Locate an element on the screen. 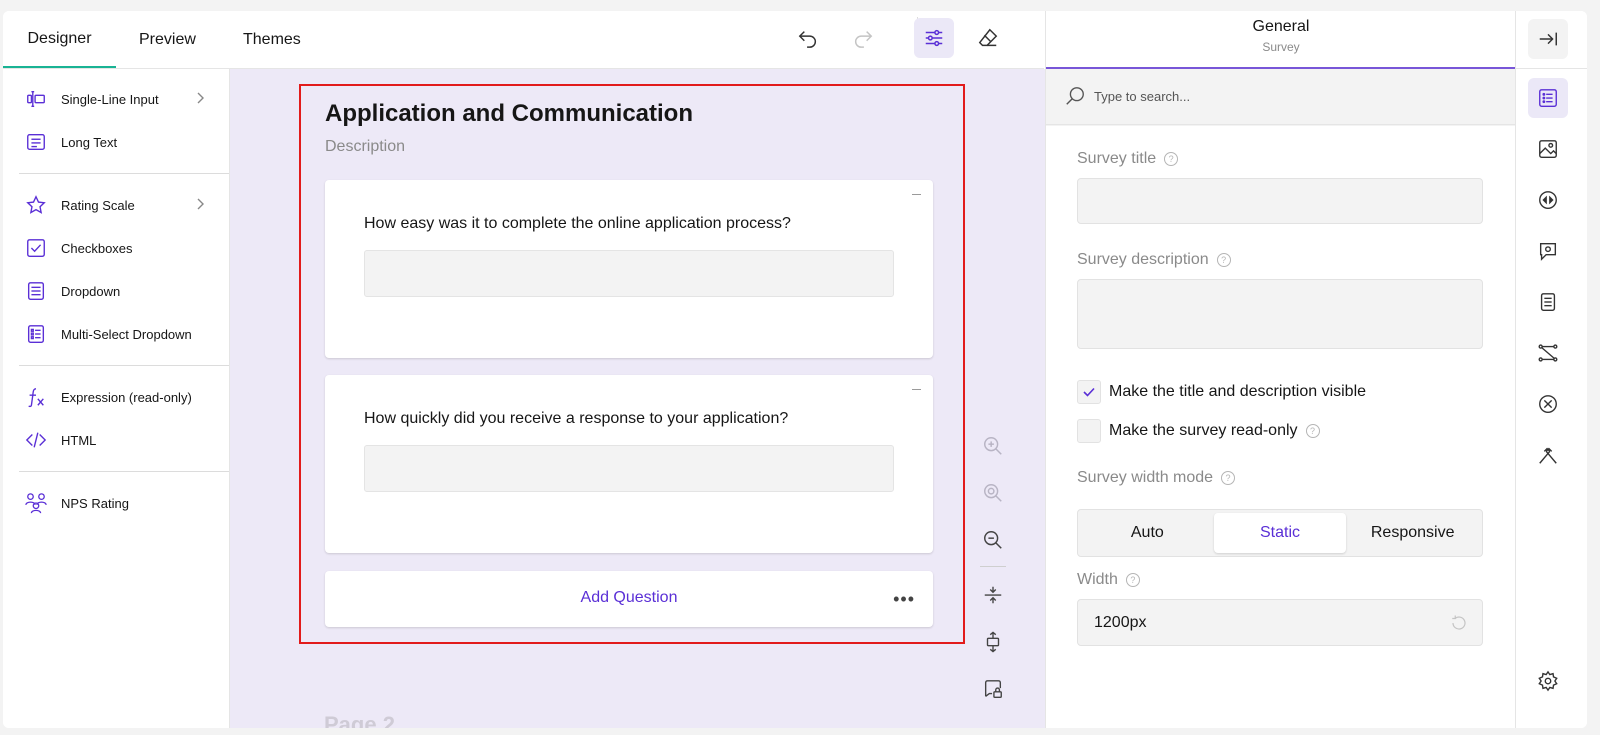 This screenshot has width=1600, height=735. toolbox-divider is located at coordinates (124, 173).